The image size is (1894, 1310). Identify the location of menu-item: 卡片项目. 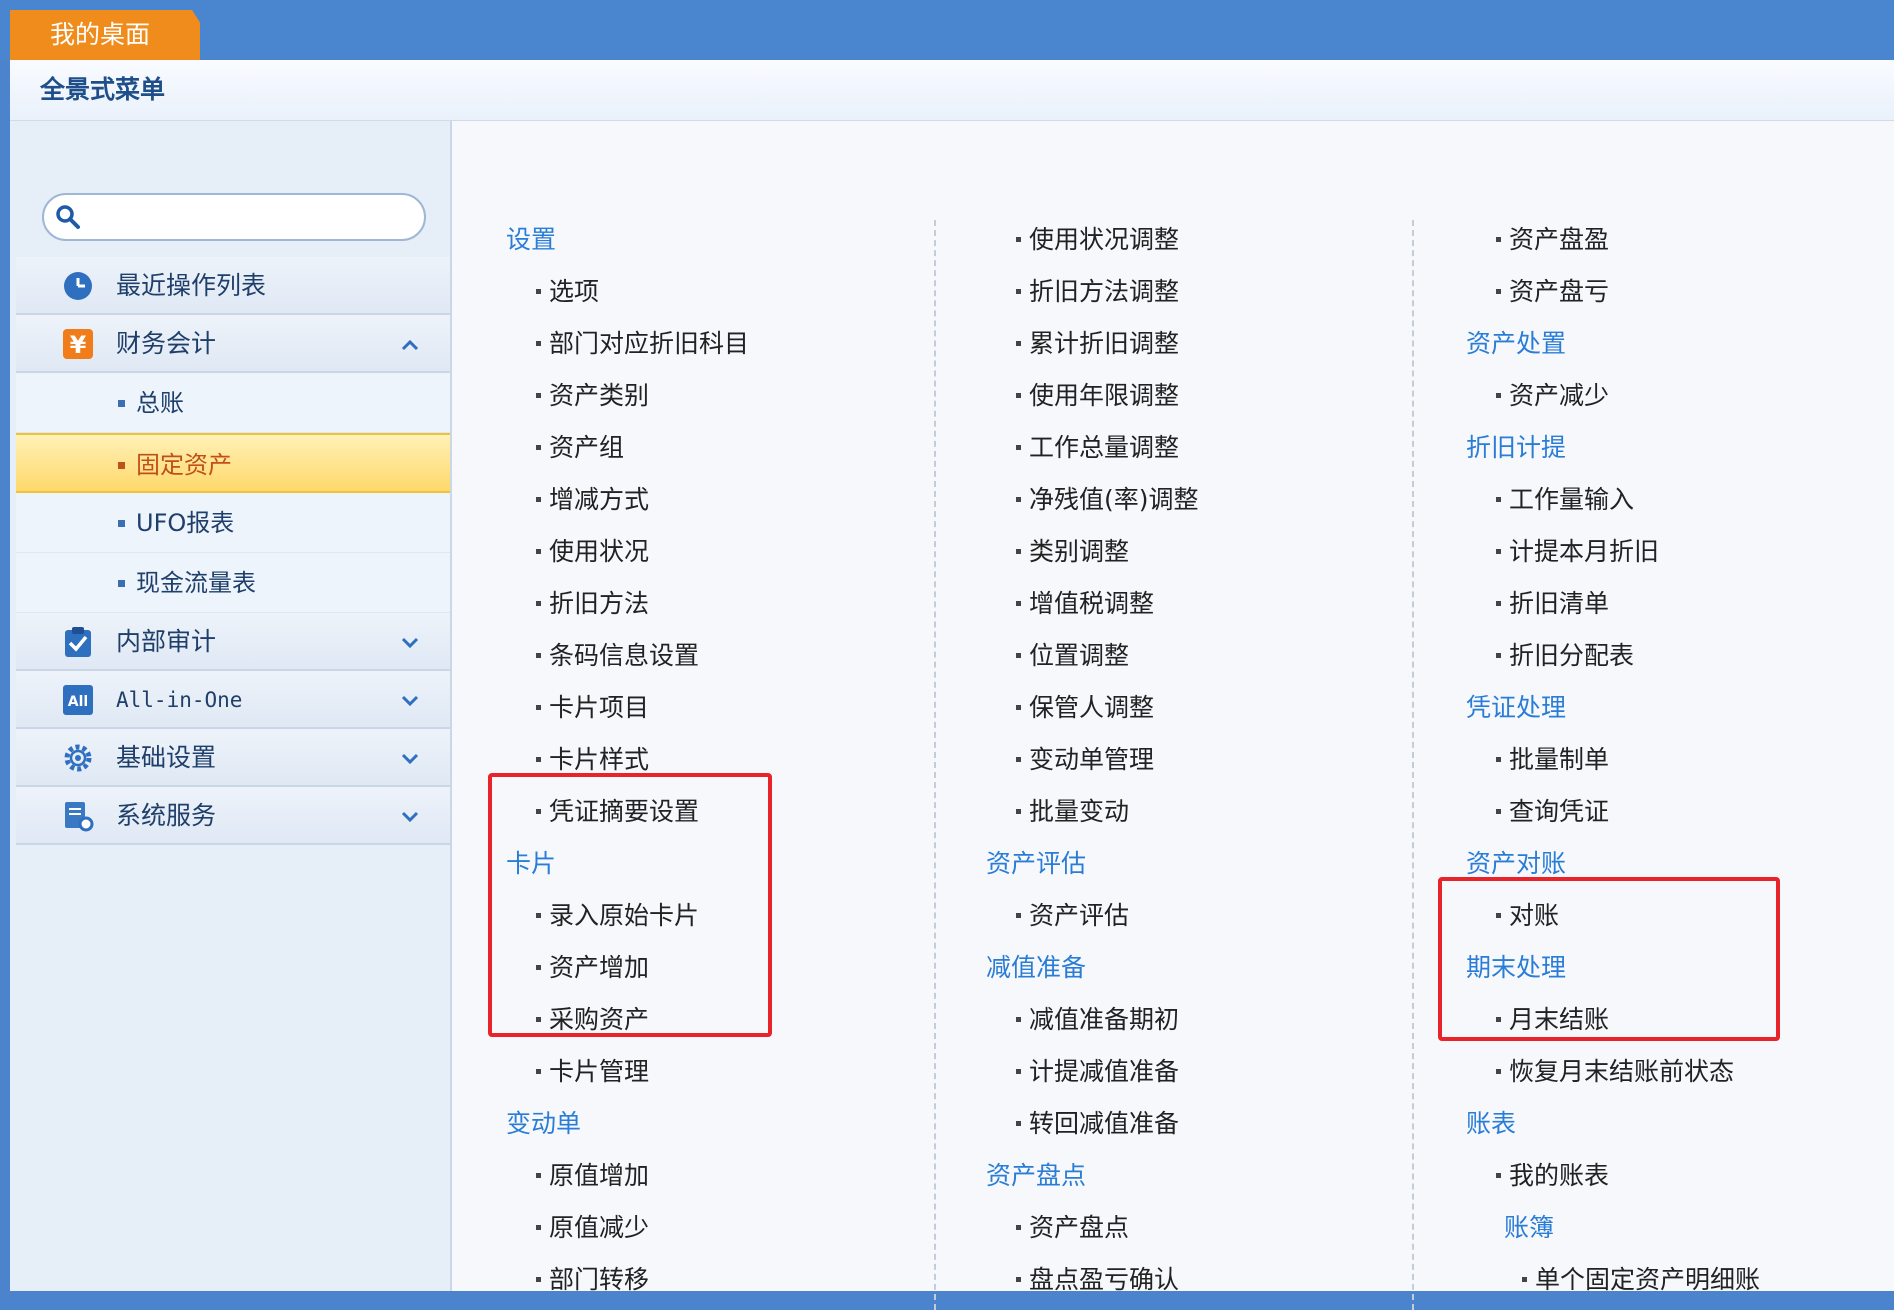
(592, 708).